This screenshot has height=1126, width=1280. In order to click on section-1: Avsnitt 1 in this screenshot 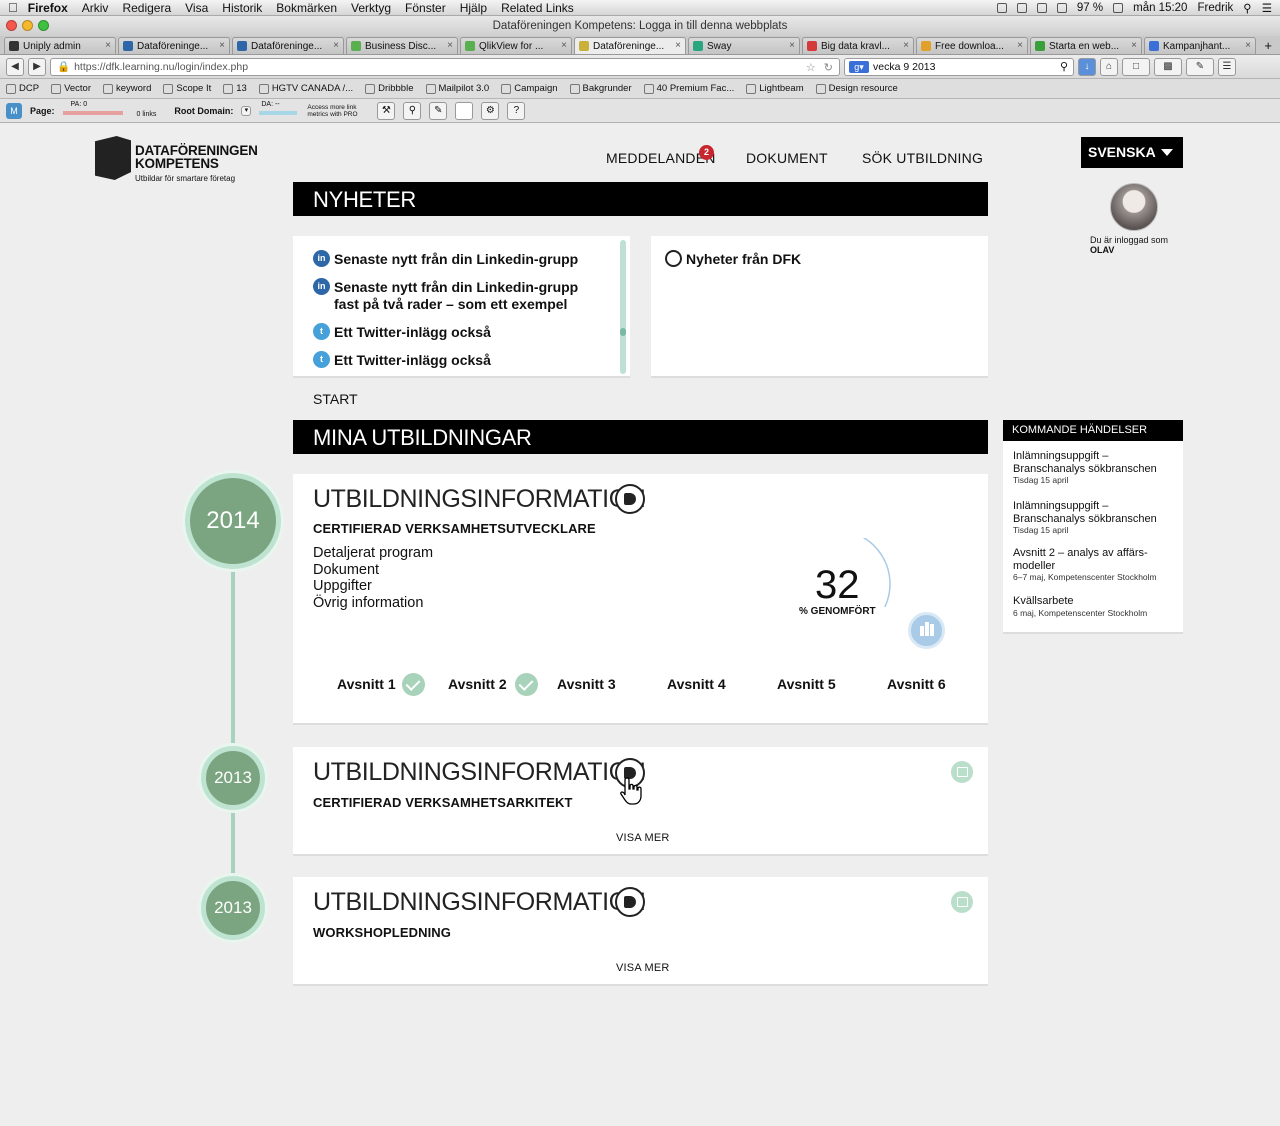, I will do `click(366, 684)`.